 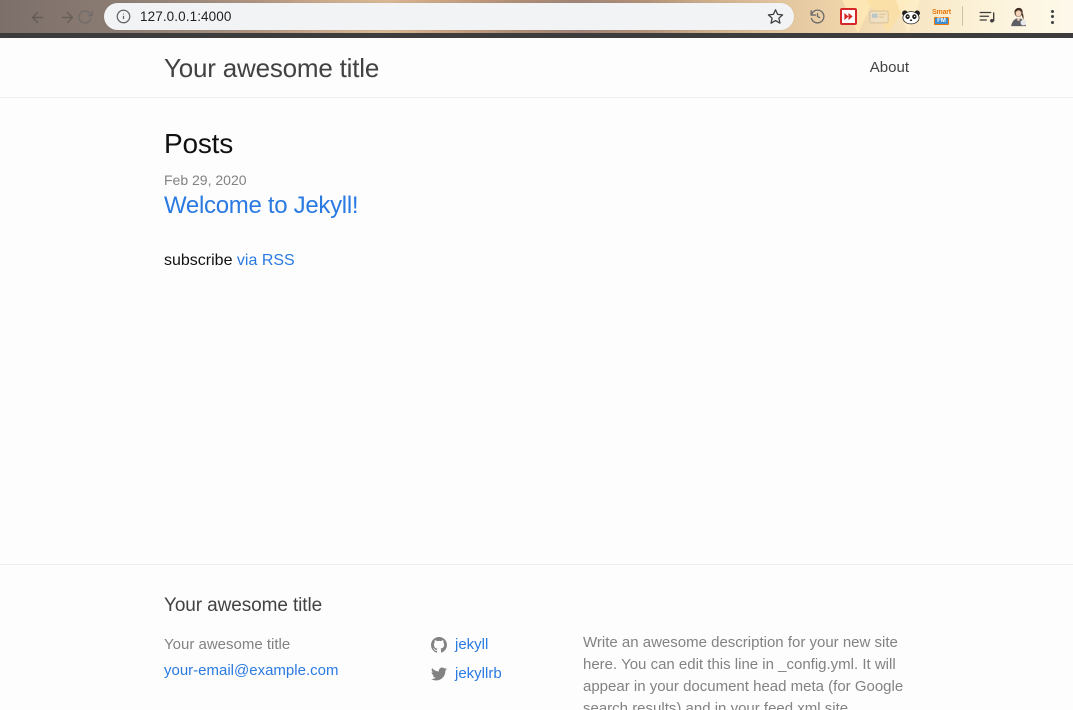 I want to click on info-circle-icon, so click(x=123, y=17).